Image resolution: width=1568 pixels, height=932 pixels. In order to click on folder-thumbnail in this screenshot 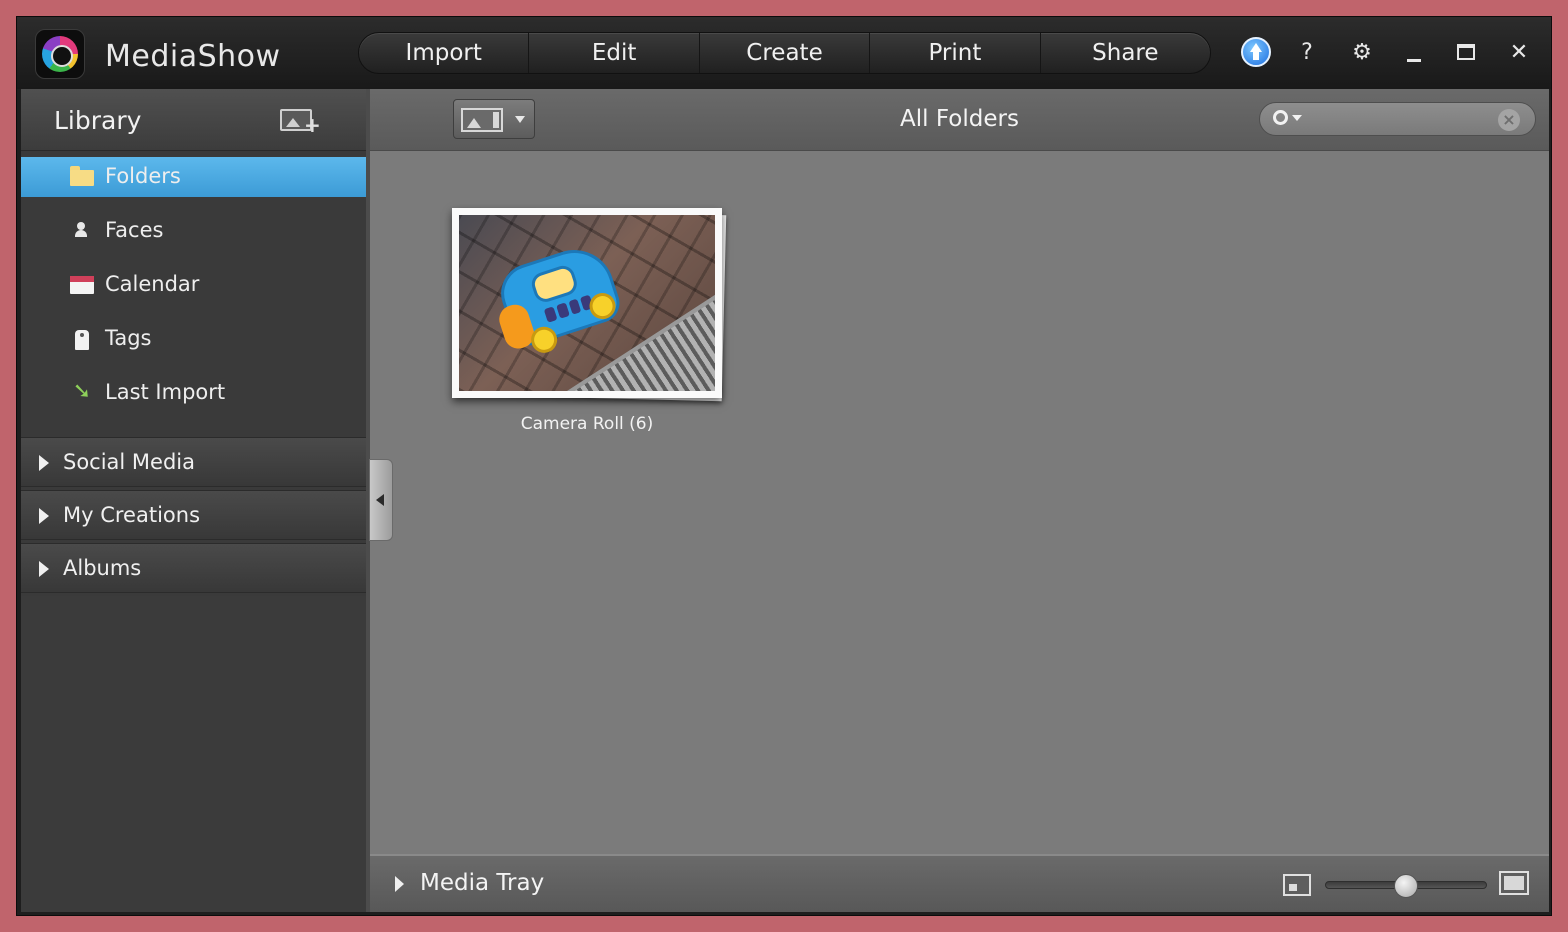, I will do `click(587, 303)`.